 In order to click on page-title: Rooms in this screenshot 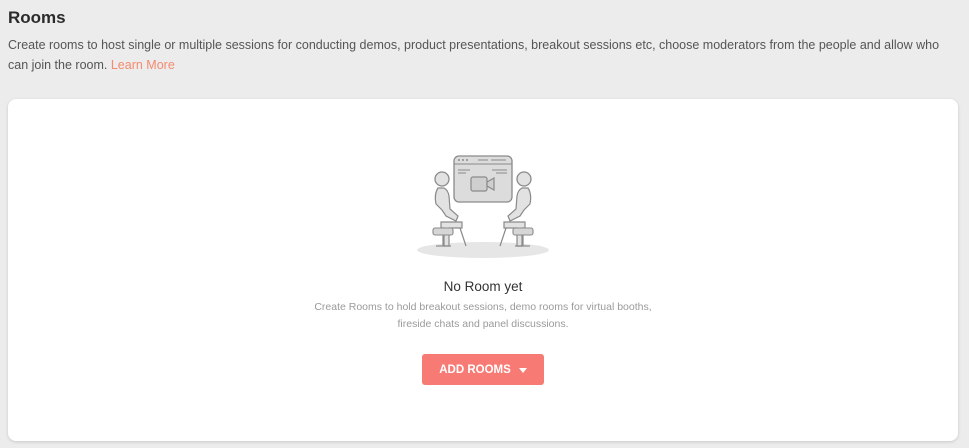, I will do `click(37, 17)`.